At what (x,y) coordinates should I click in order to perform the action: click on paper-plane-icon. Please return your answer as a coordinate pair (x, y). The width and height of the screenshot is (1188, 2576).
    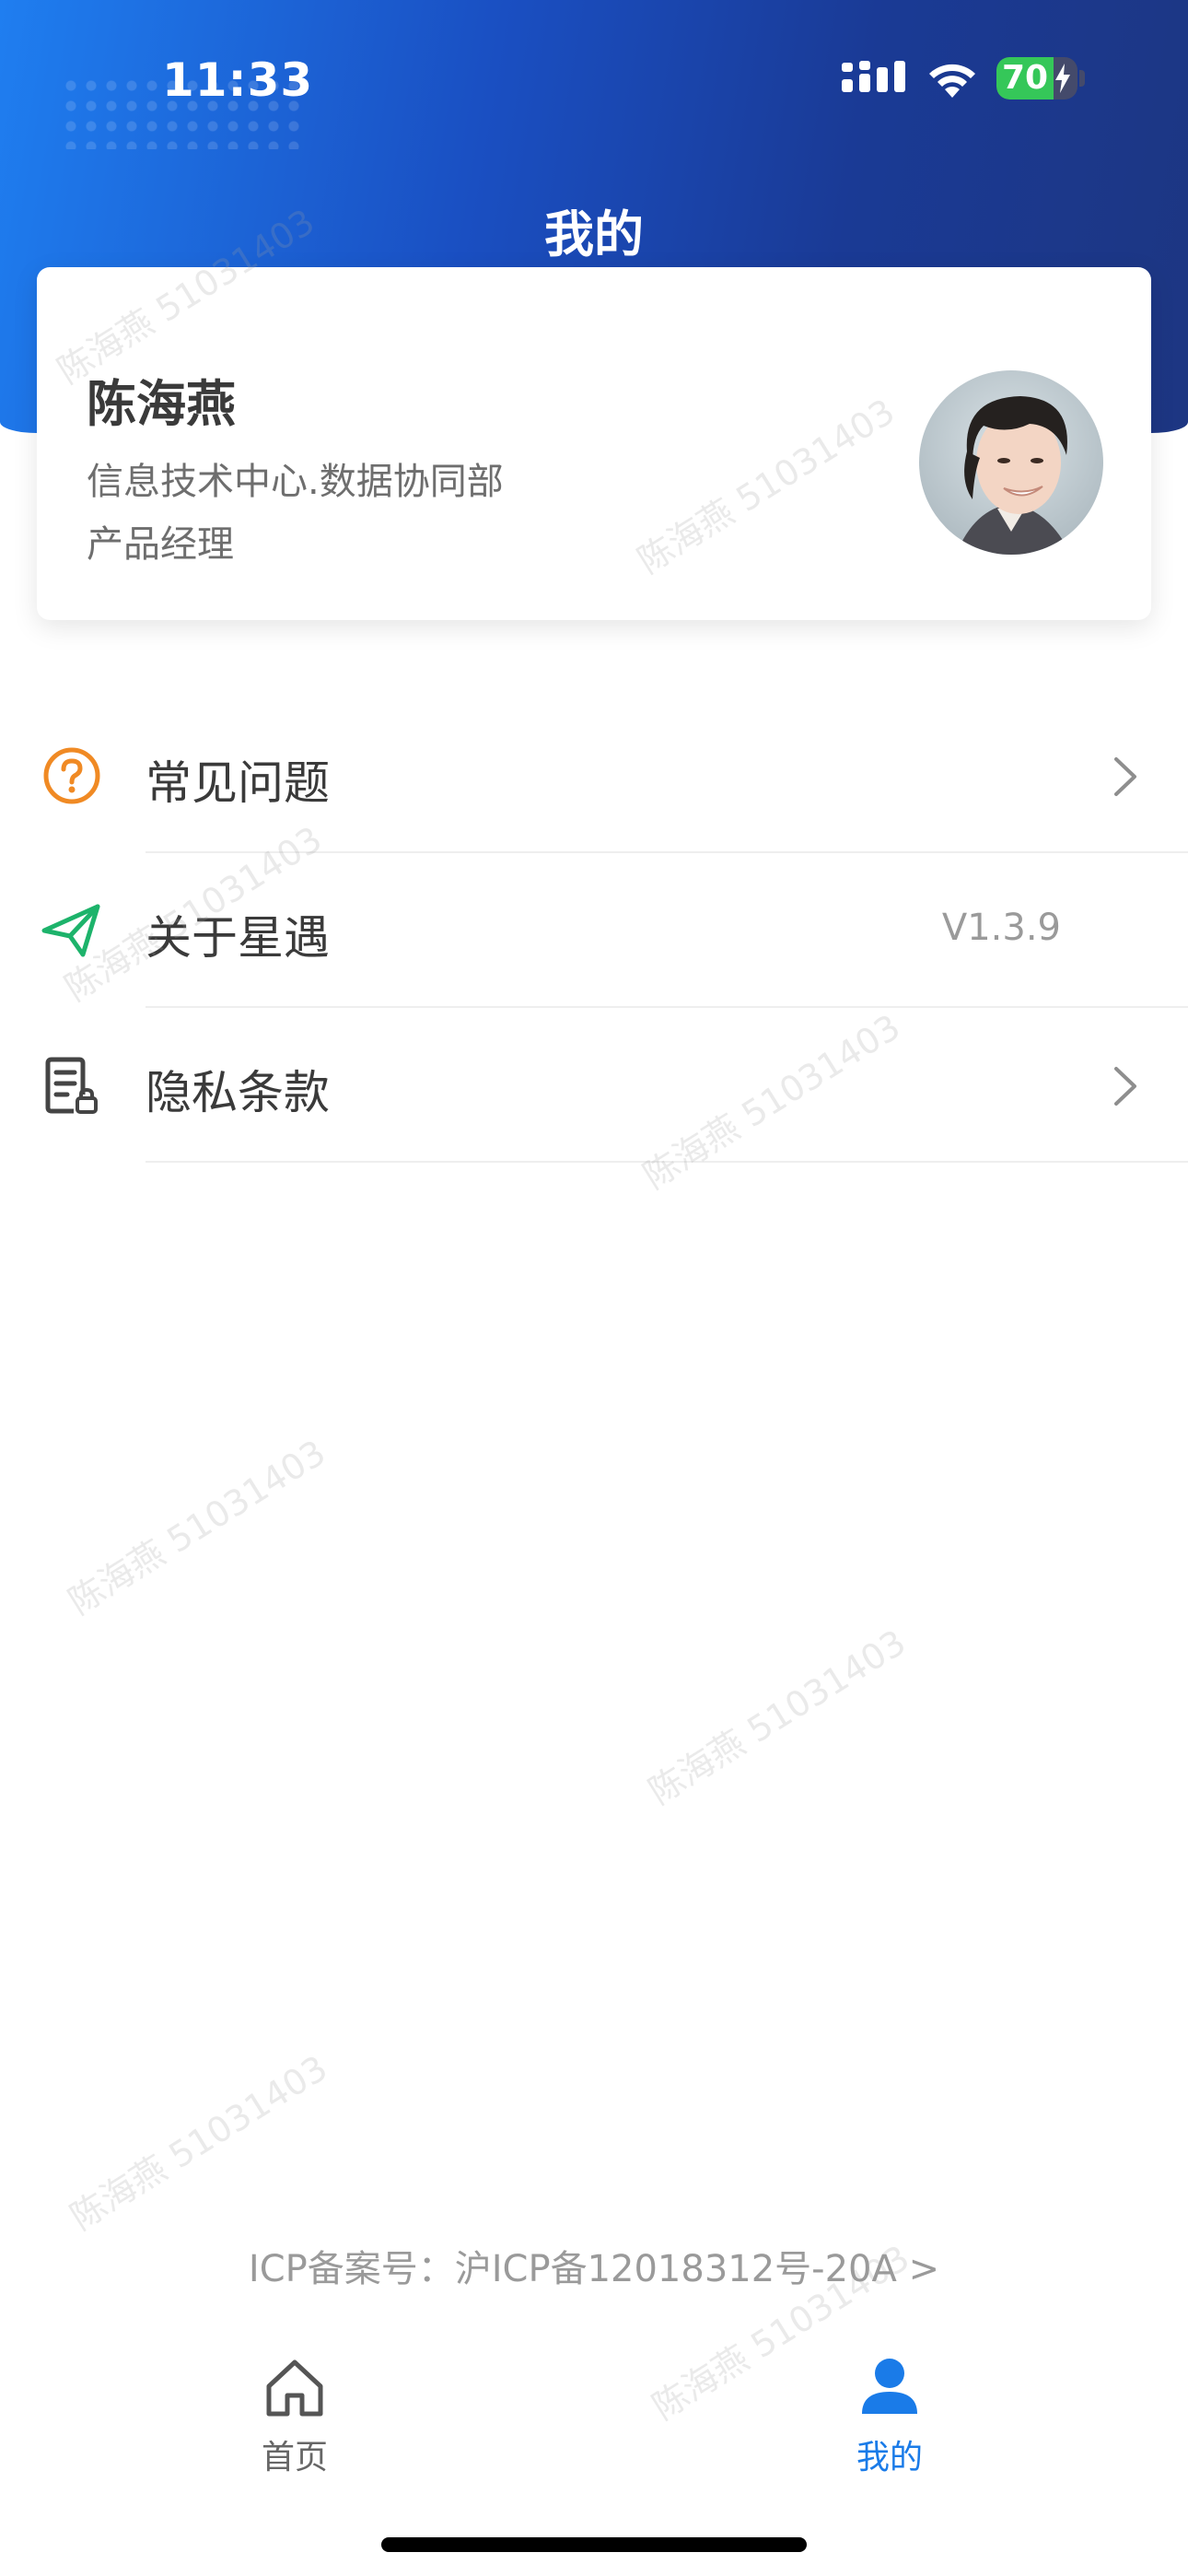
    Looking at the image, I should click on (70, 930).